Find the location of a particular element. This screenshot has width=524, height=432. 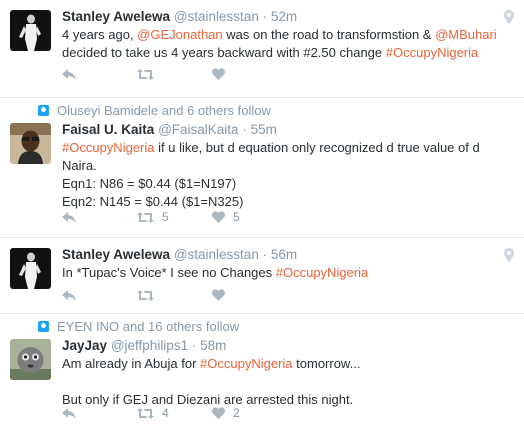

retweet-button: 4 is located at coordinates (174, 413).